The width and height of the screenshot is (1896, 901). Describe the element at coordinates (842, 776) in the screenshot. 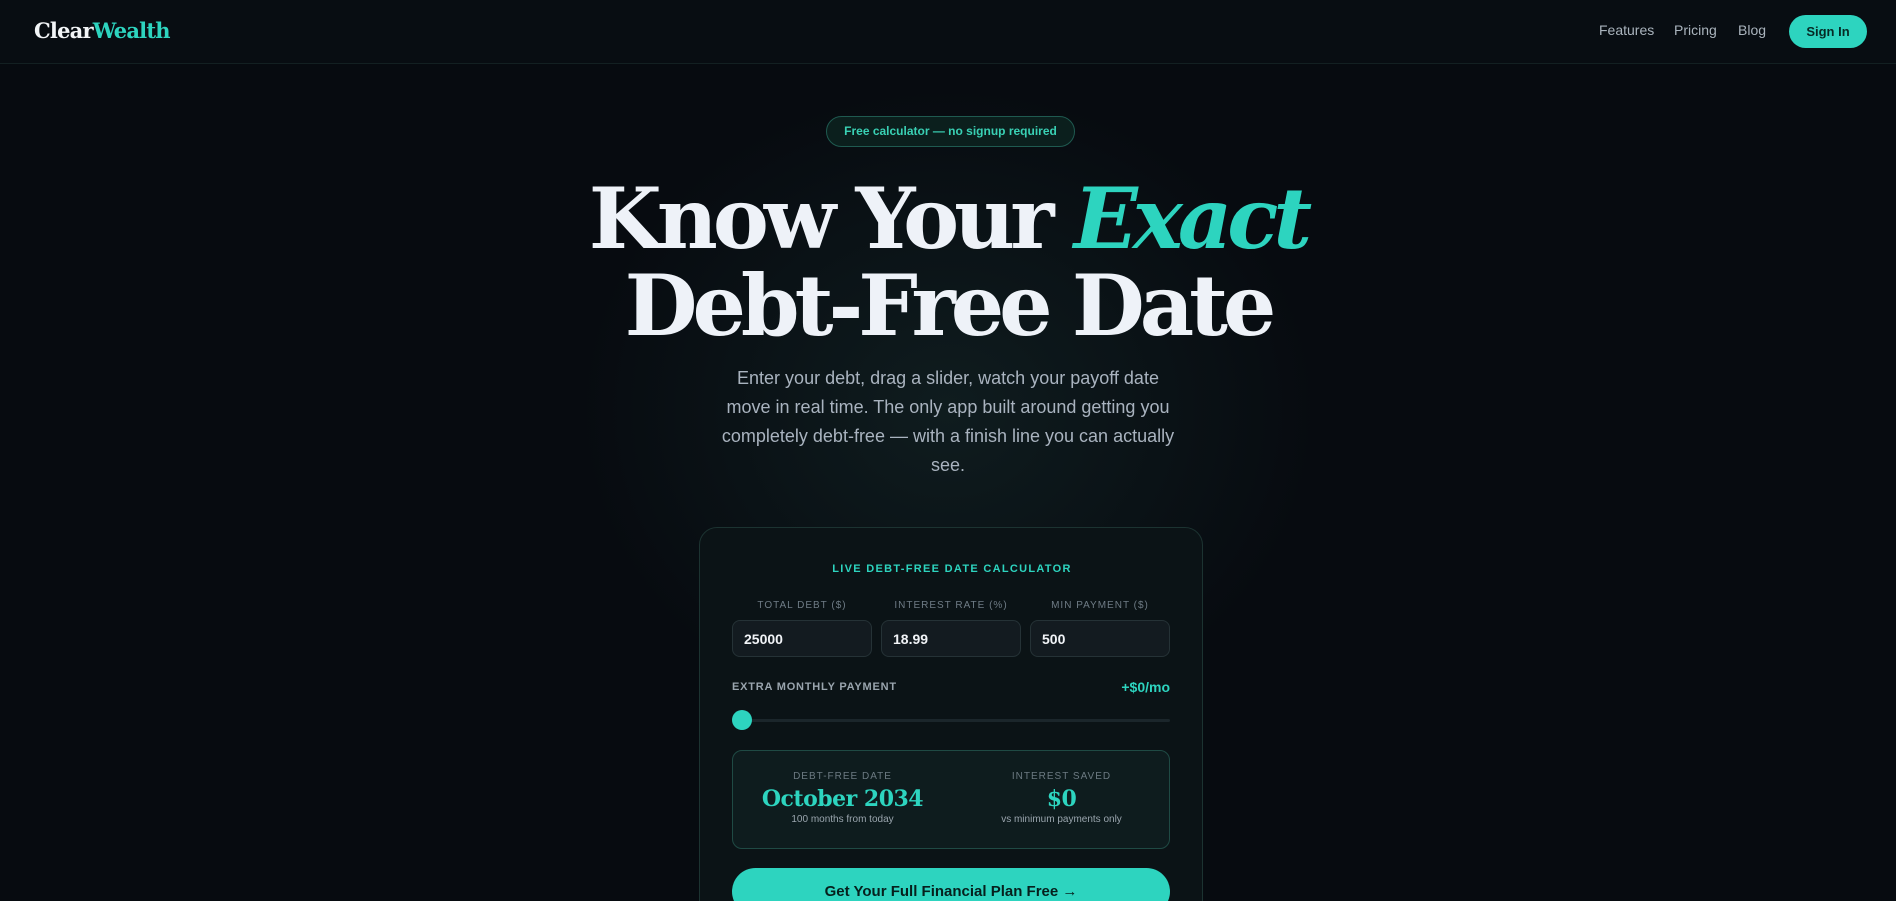

I see `debt-free-date-label: DEBT-FREE DATE` at that location.